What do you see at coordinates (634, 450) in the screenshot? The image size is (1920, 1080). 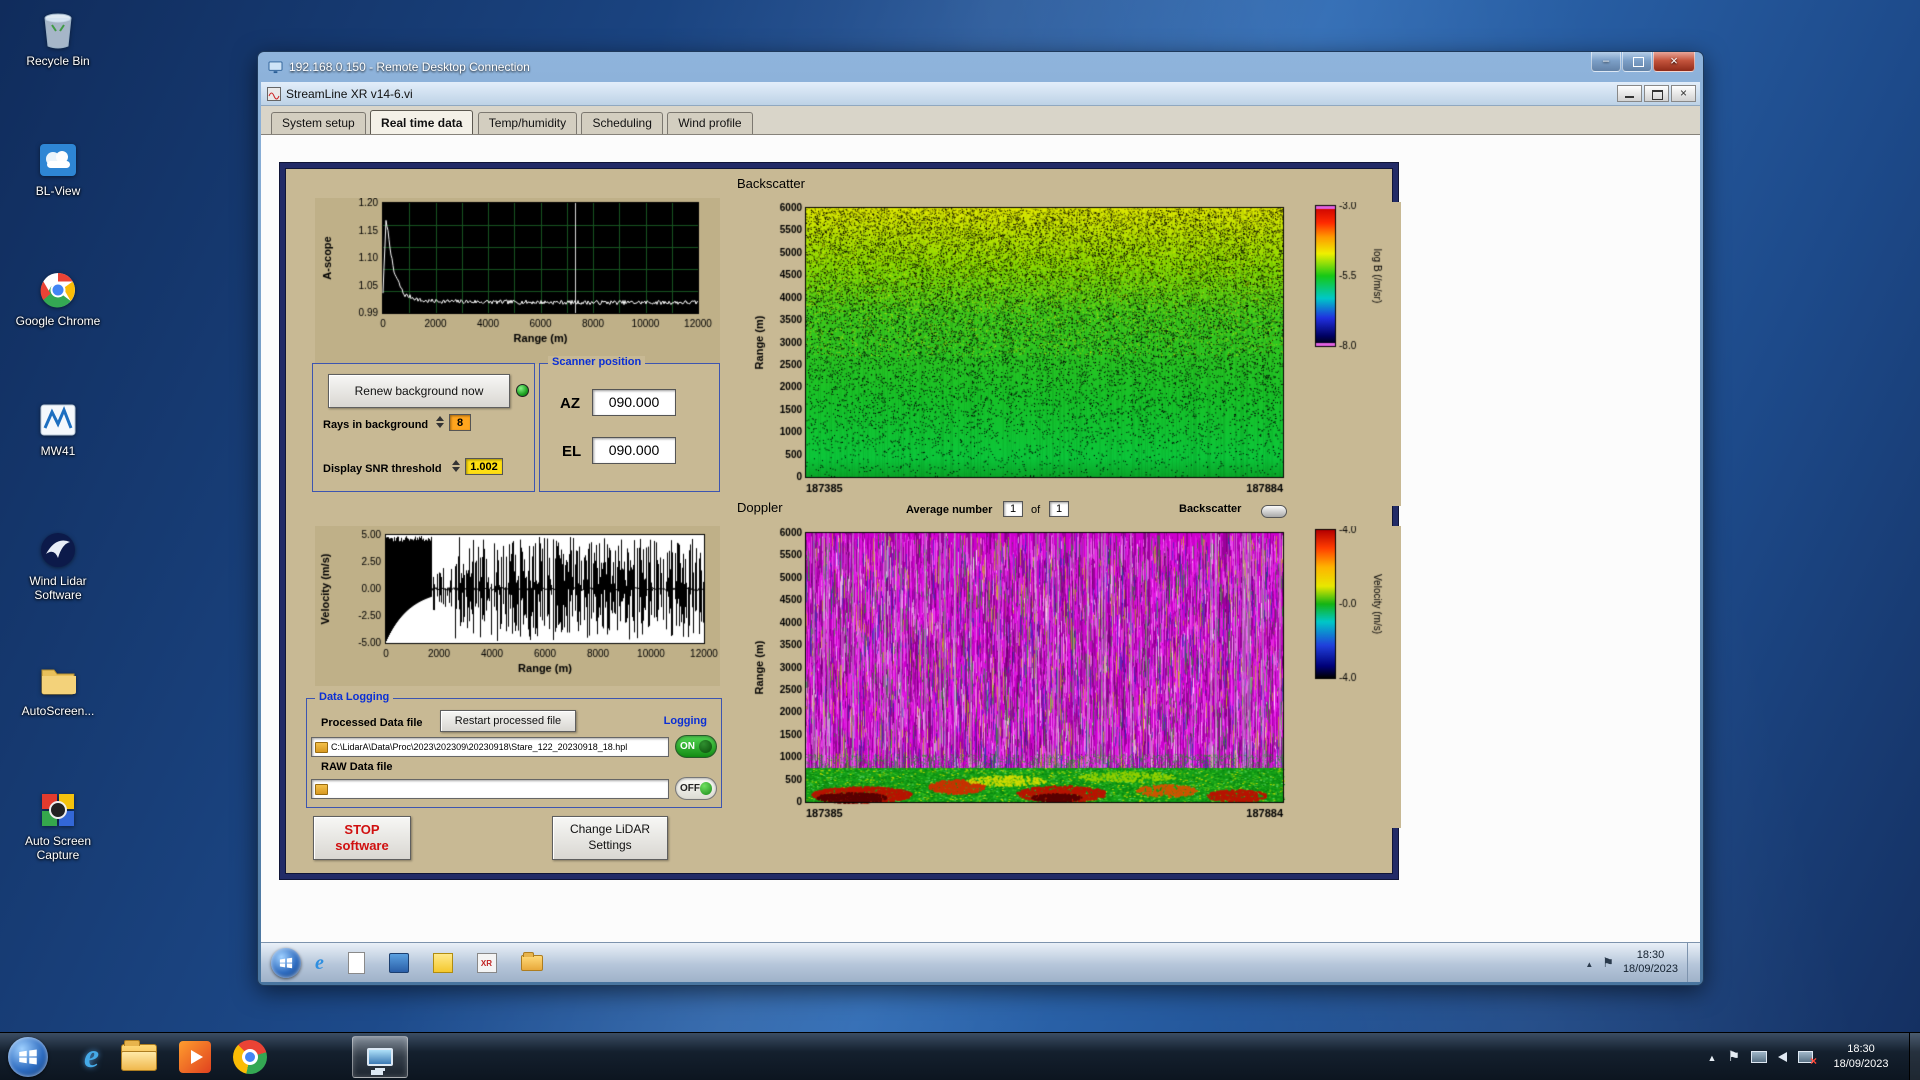 I see `el-value-field: 090.000` at bounding box center [634, 450].